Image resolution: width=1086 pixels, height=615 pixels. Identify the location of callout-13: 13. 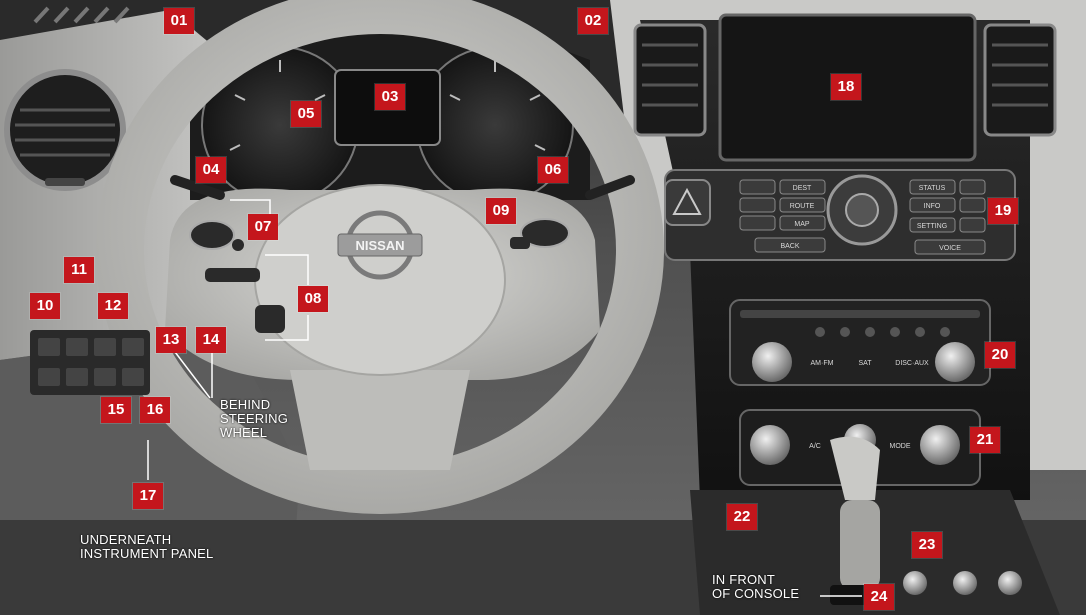
(171, 340).